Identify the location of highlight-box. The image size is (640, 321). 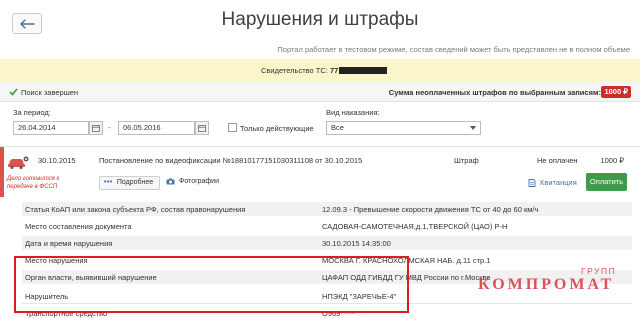
(211, 284).